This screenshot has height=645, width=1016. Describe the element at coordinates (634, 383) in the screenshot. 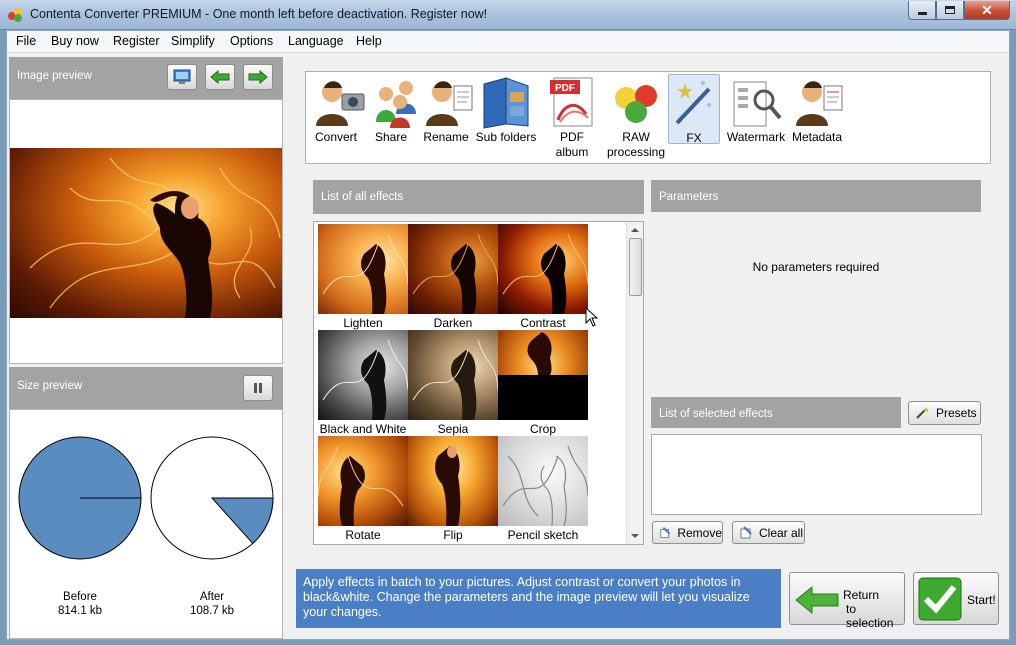

I see `effects-scrollbar` at that location.